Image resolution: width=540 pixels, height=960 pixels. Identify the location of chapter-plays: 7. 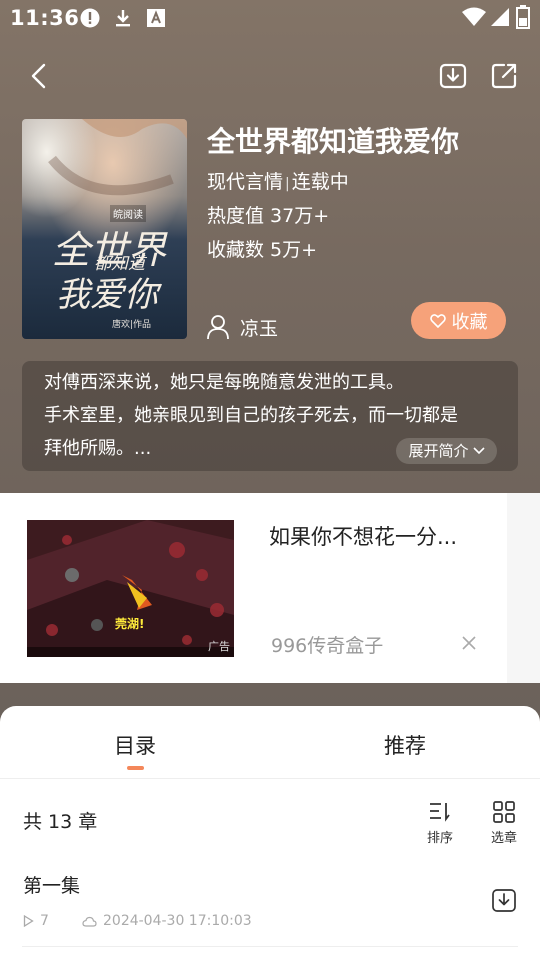
(36, 921).